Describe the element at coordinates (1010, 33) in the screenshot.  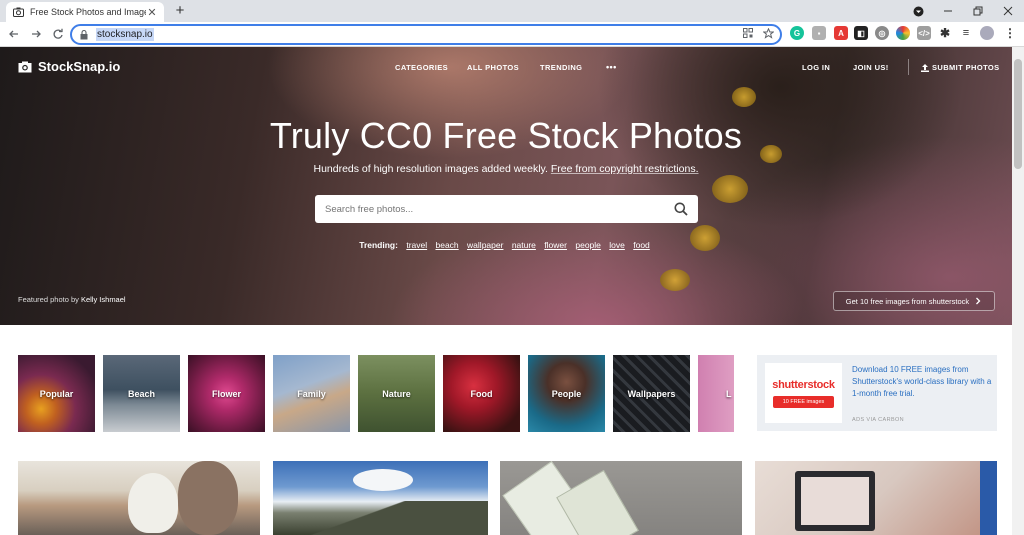
I see `menu-kebab-icon: ⋮` at that location.